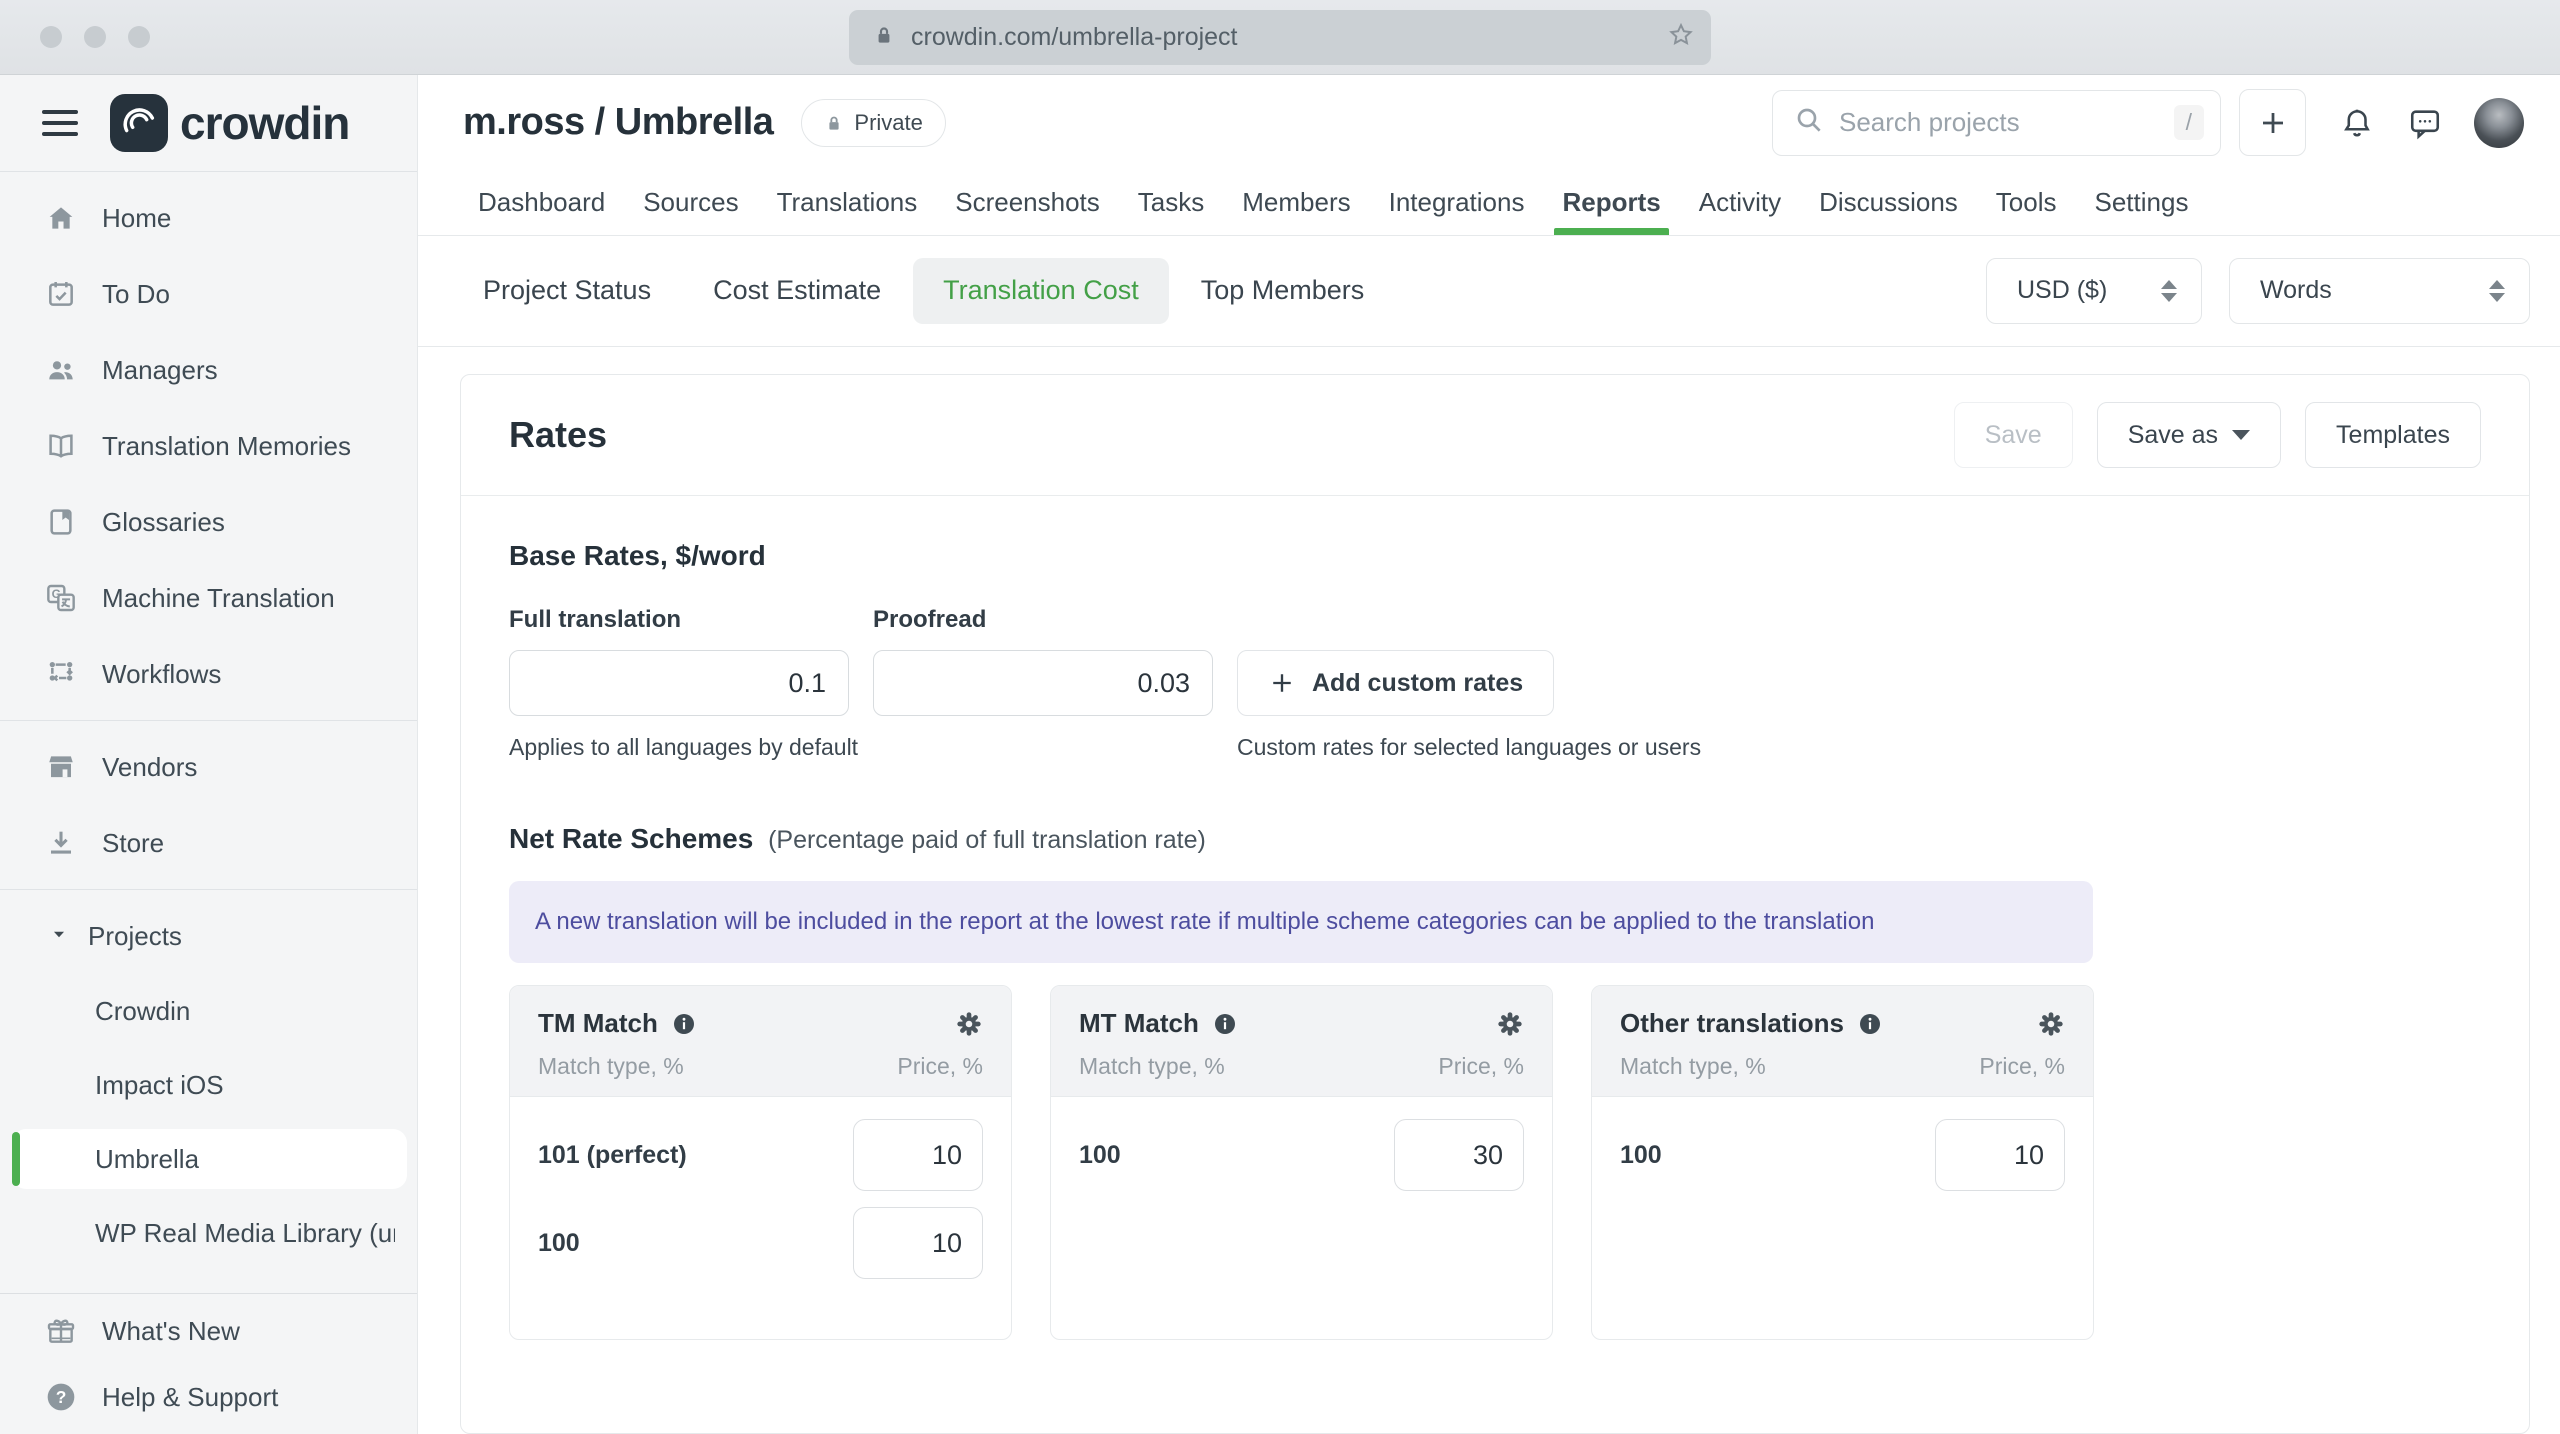 This screenshot has height=1434, width=2560. I want to click on rates-title: Rates, so click(558, 434).